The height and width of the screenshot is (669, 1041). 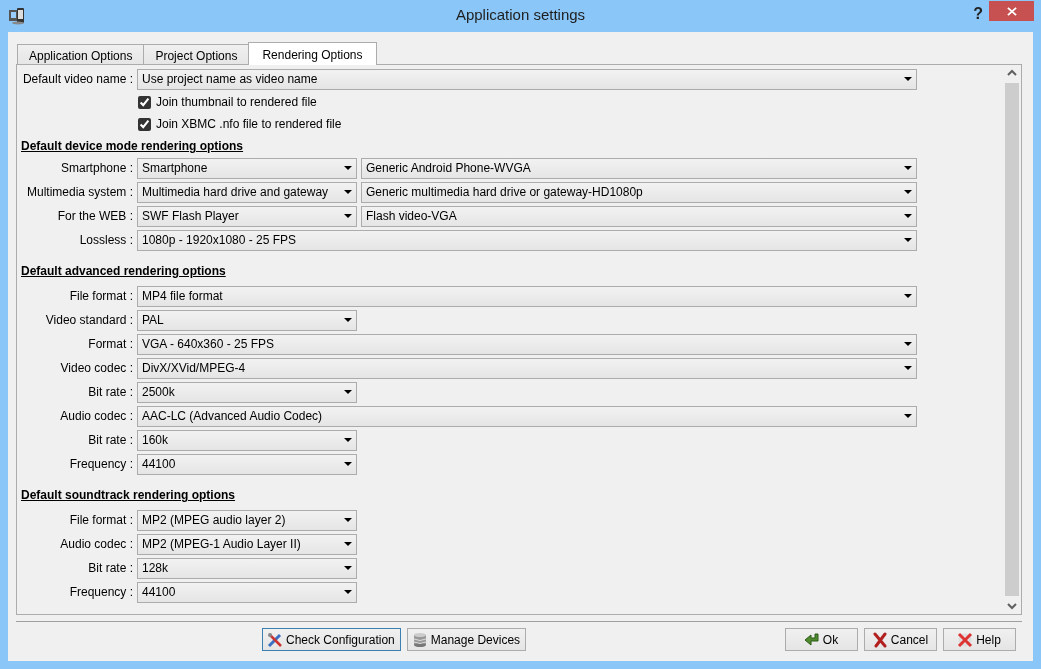 What do you see at coordinates (110, 344) in the screenshot?
I see `field-label: Format :` at bounding box center [110, 344].